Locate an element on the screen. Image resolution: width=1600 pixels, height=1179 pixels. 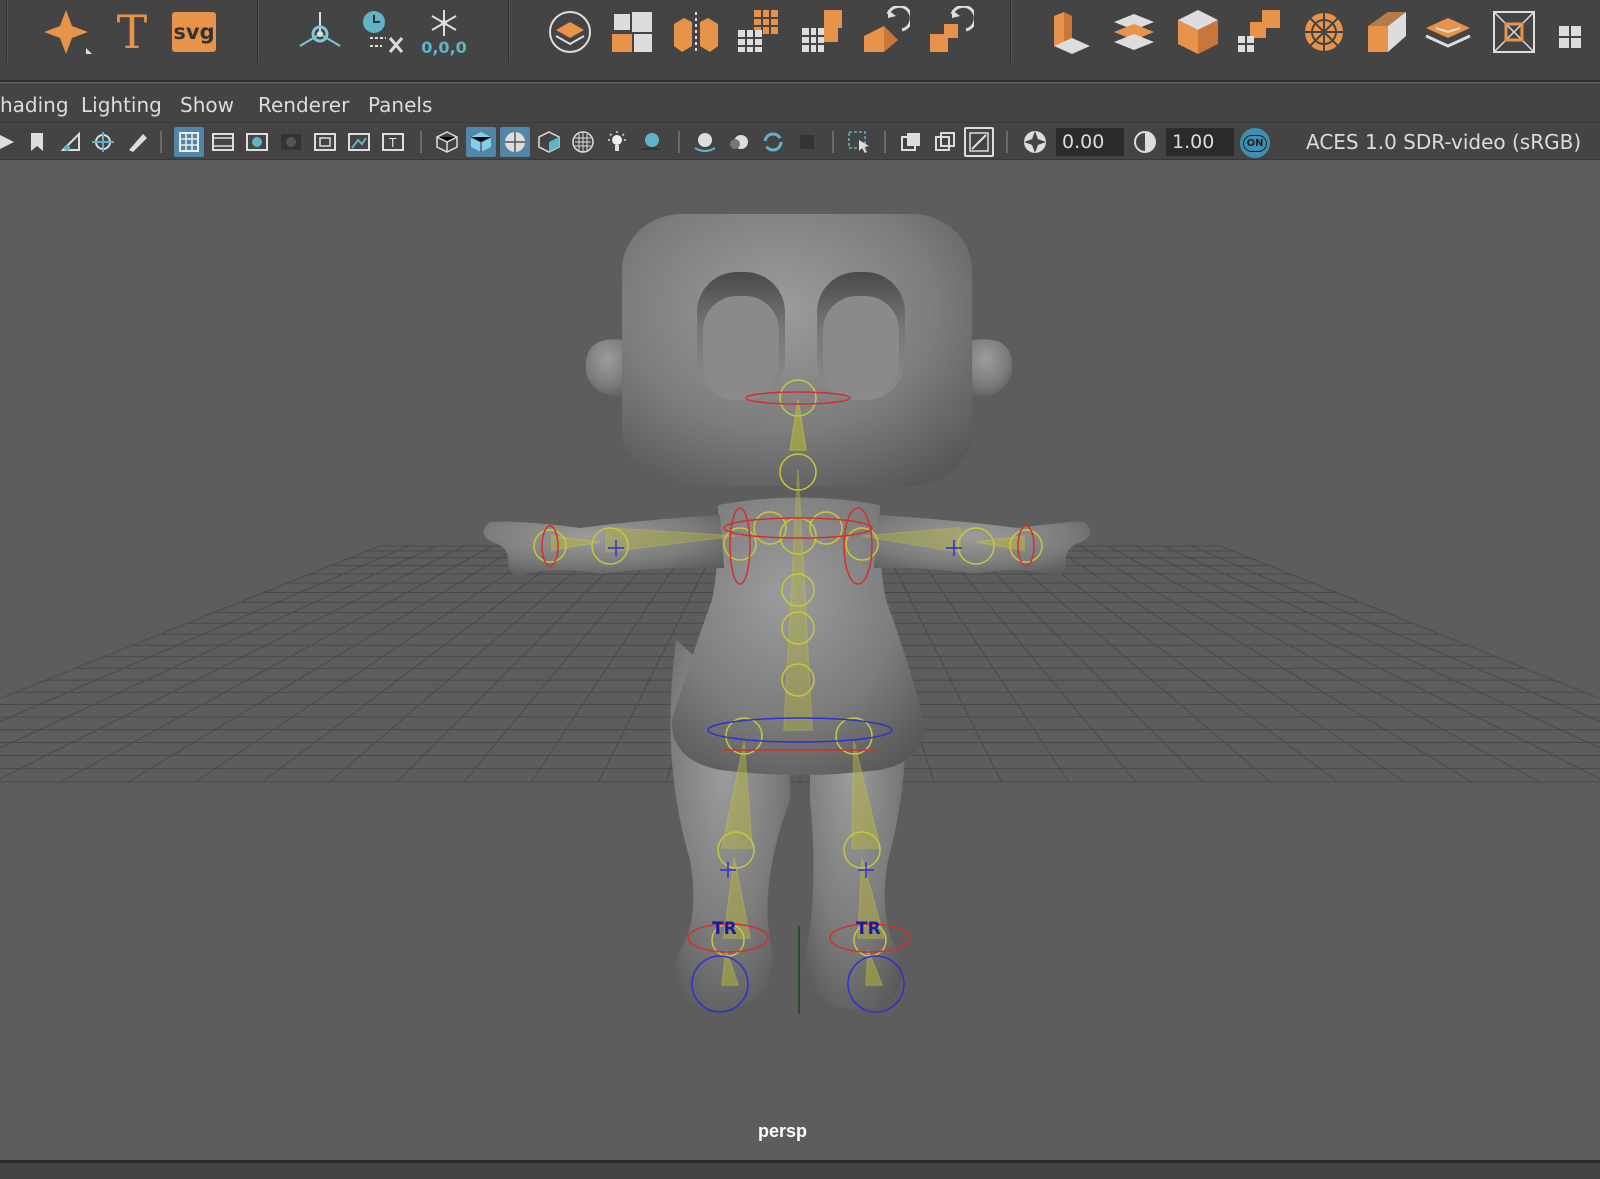
menu-show: Show is located at coordinates (207, 105).